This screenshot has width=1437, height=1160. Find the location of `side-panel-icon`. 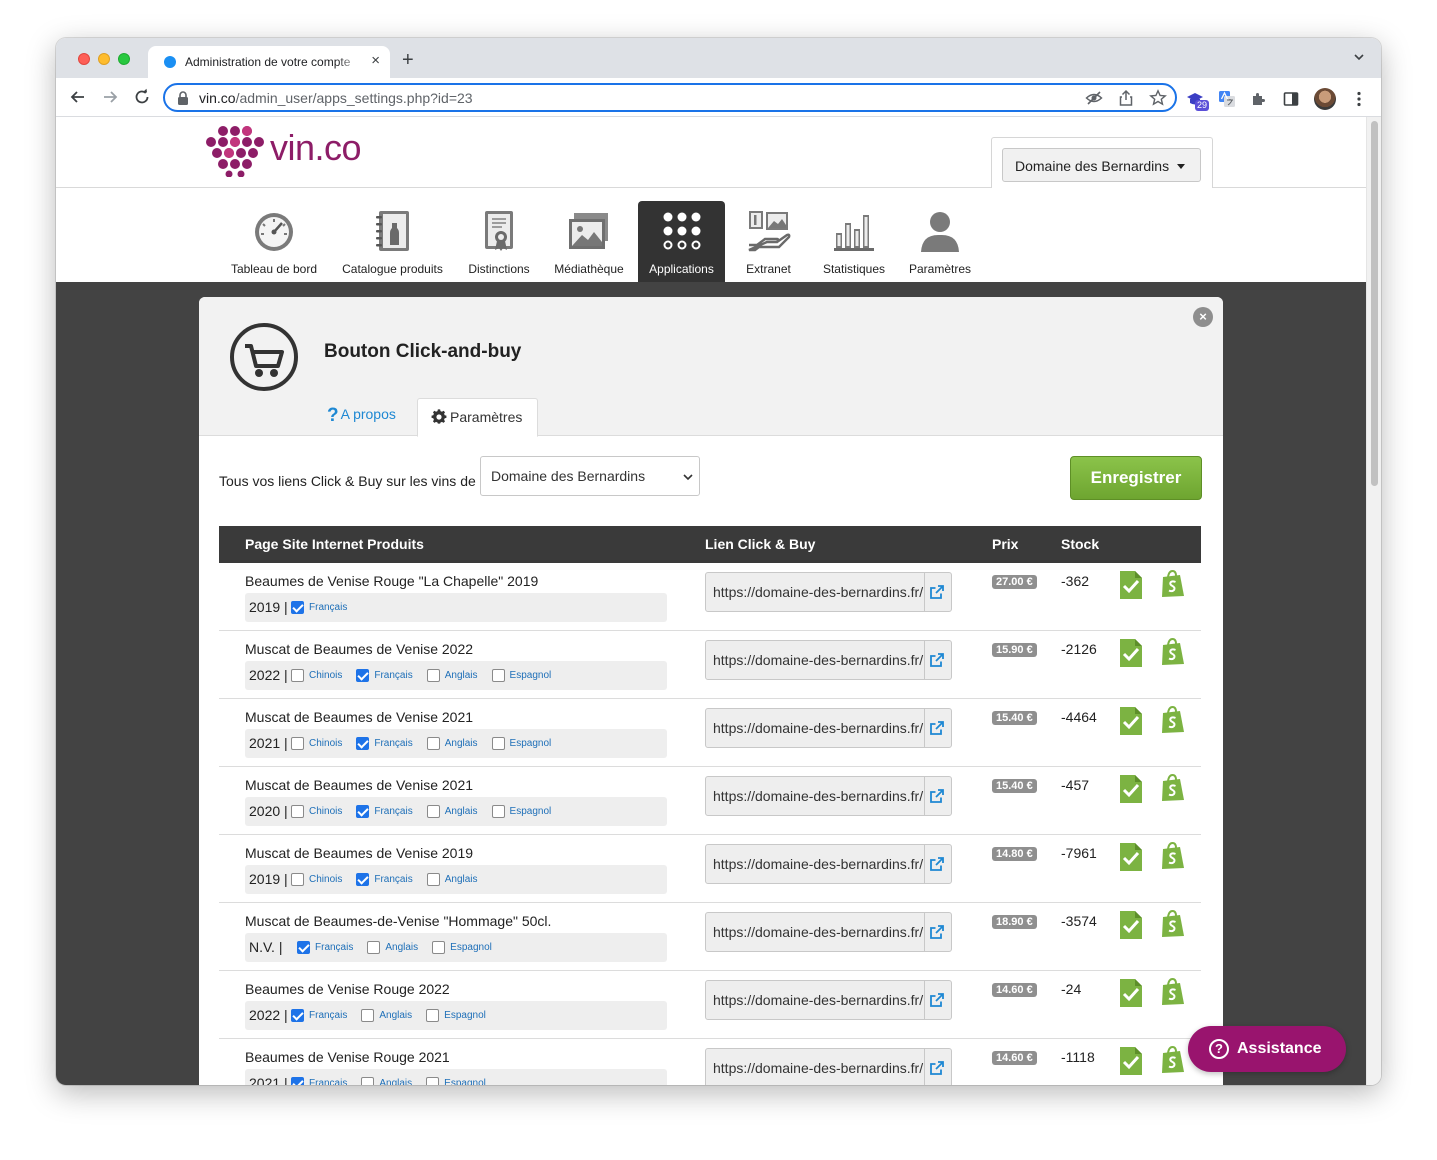

side-panel-icon is located at coordinates (1291, 99).